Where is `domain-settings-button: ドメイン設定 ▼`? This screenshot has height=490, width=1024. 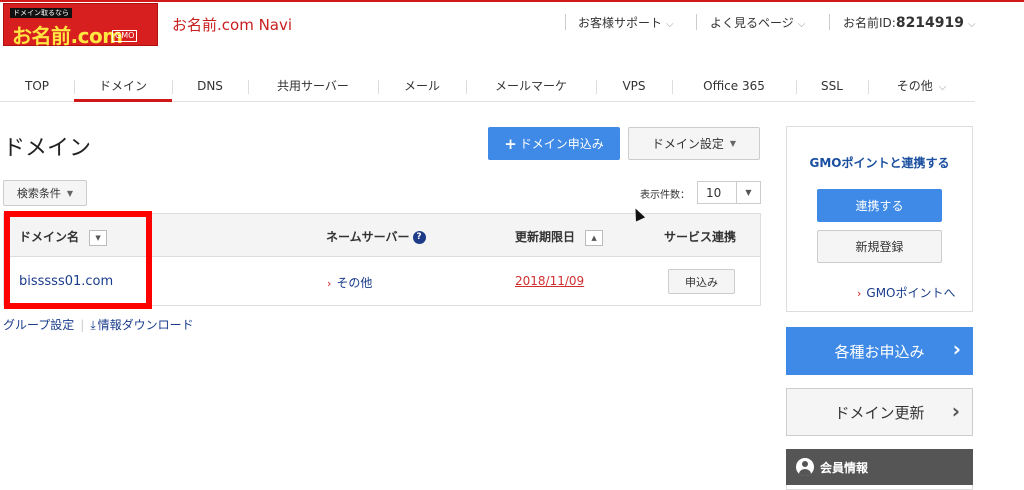
domain-settings-button: ドメイン設定 ▼ is located at coordinates (694, 143).